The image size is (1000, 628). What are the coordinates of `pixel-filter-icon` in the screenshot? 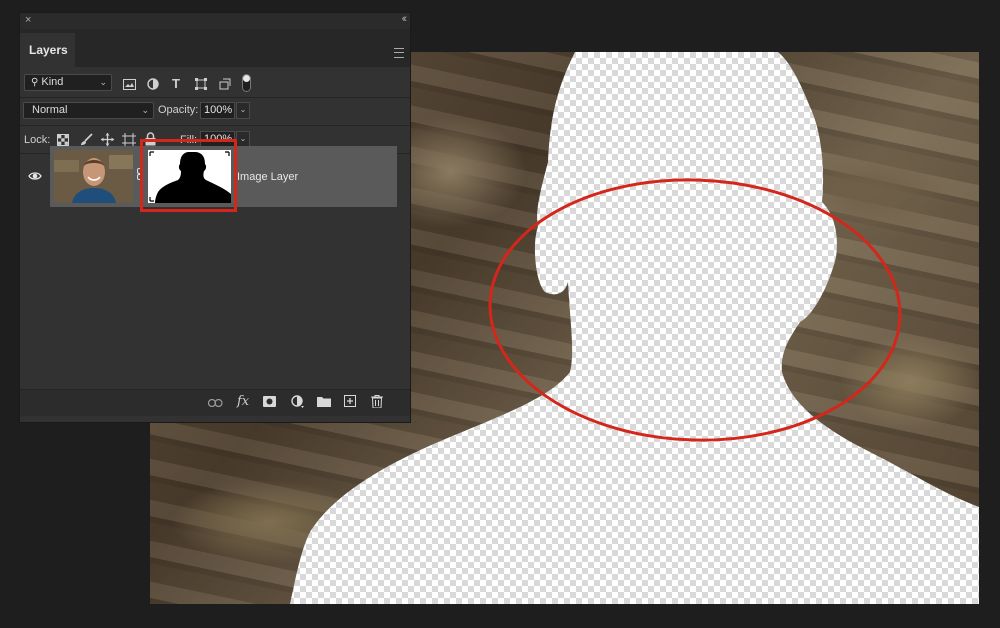 It's located at (129, 84).